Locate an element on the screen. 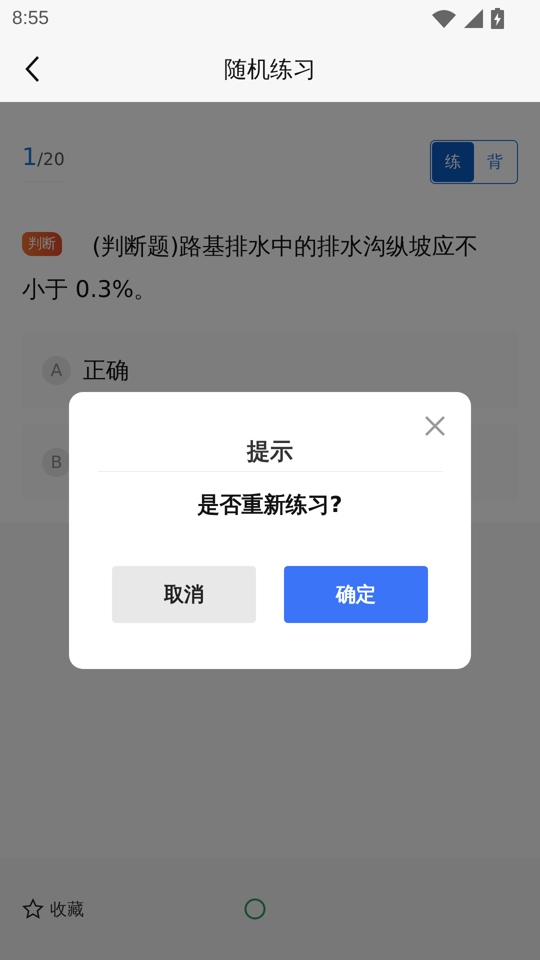  signal-icon is located at coordinates (473, 18).